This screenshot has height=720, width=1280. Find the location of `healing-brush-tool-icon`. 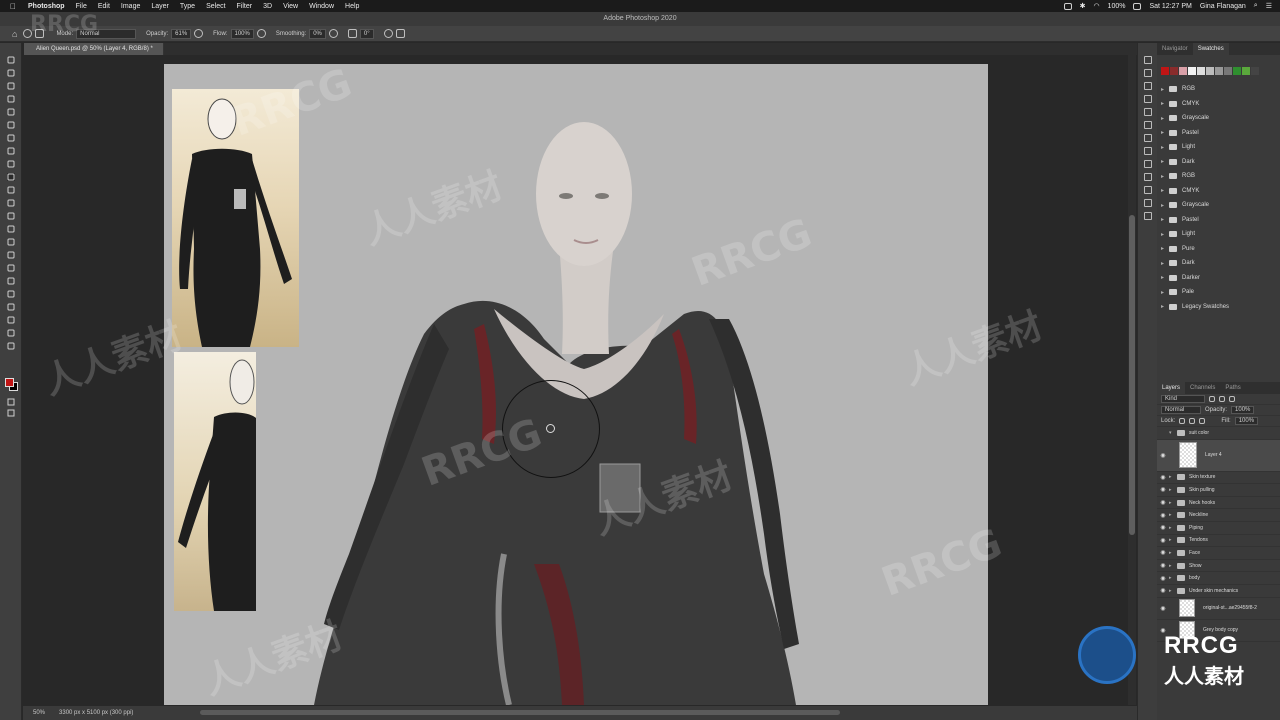

healing-brush-tool-icon is located at coordinates (11, 164).